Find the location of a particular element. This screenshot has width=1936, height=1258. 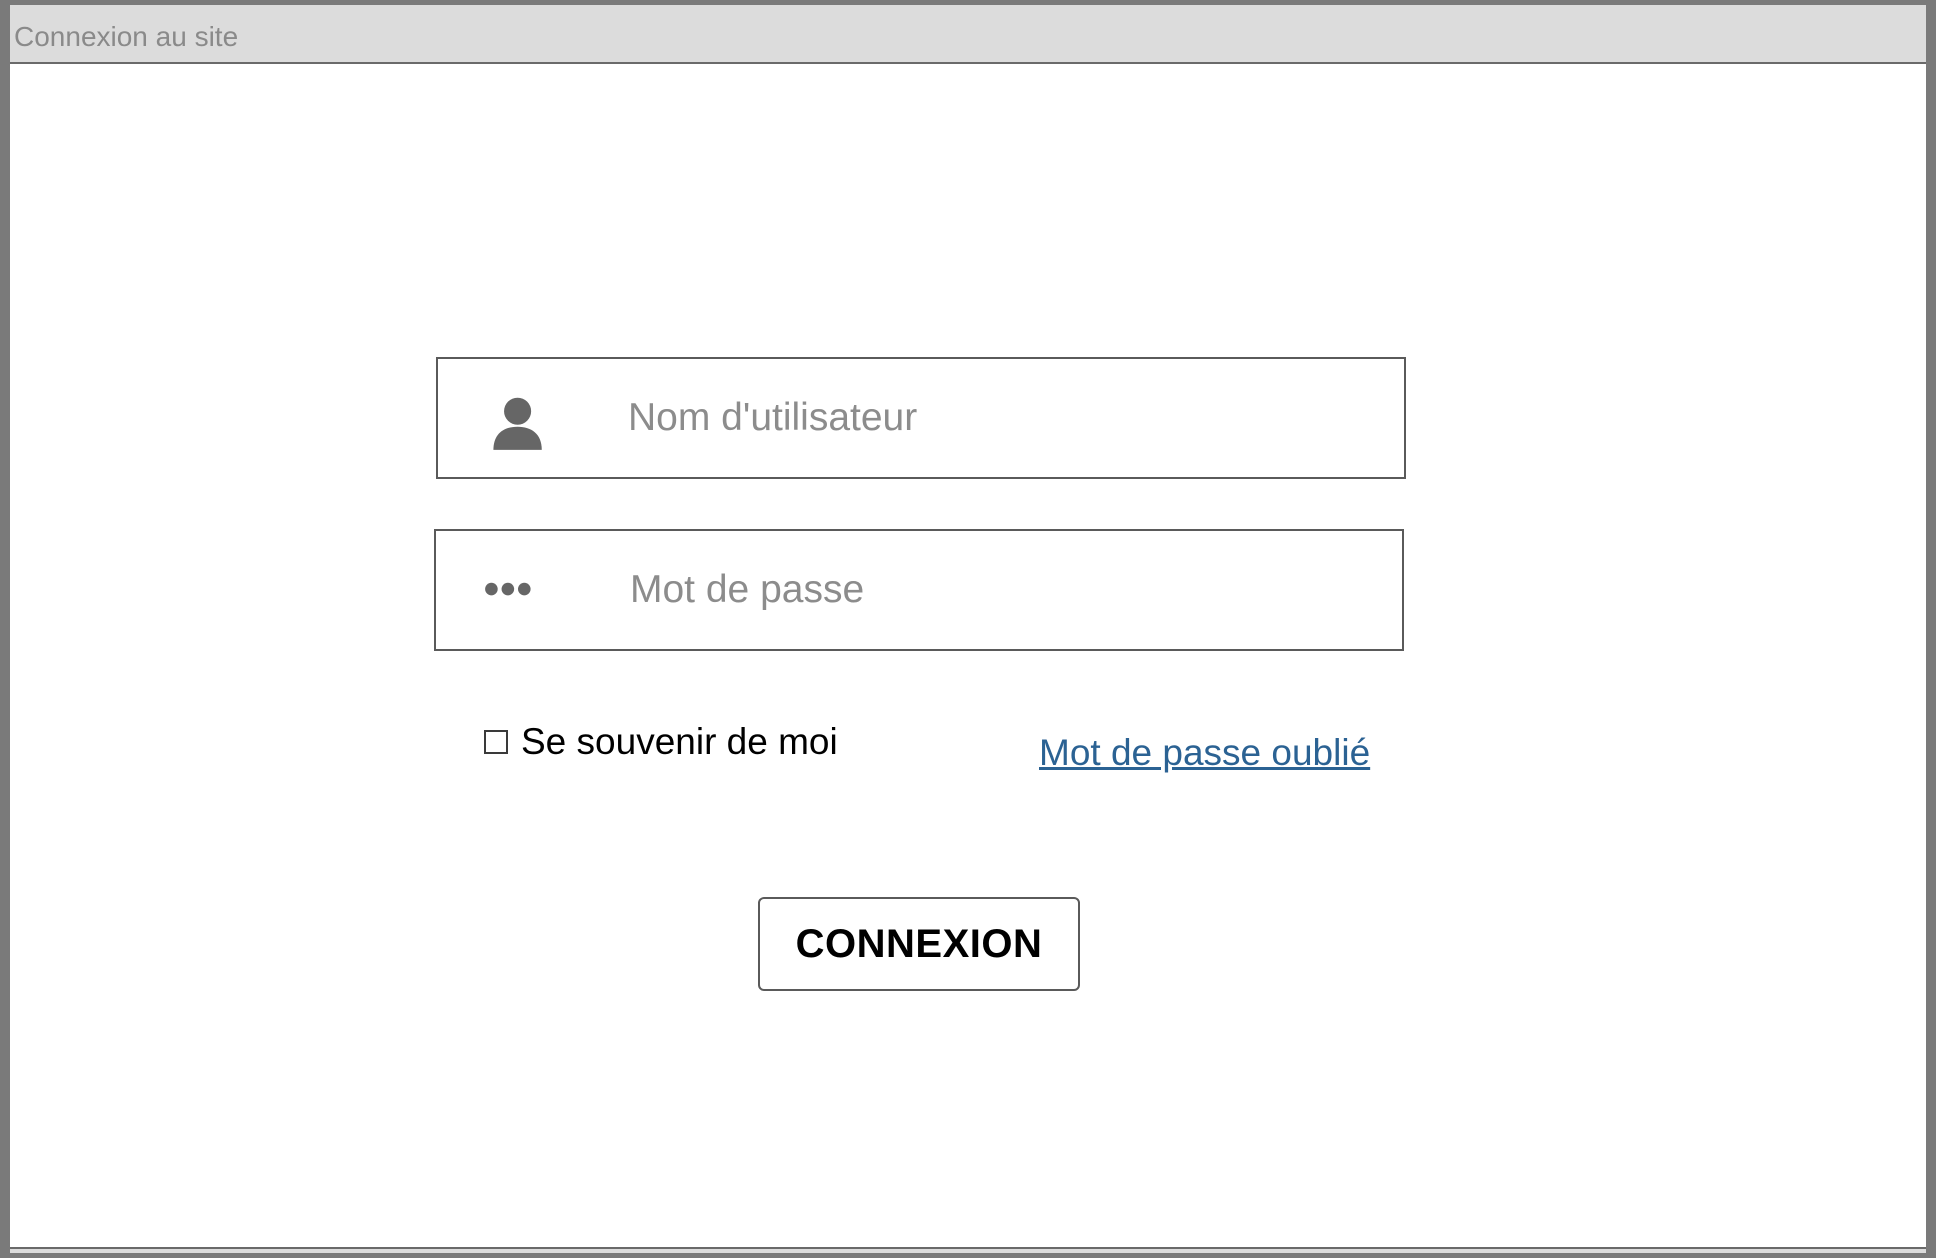

remember-me-checkbox is located at coordinates (496, 742).